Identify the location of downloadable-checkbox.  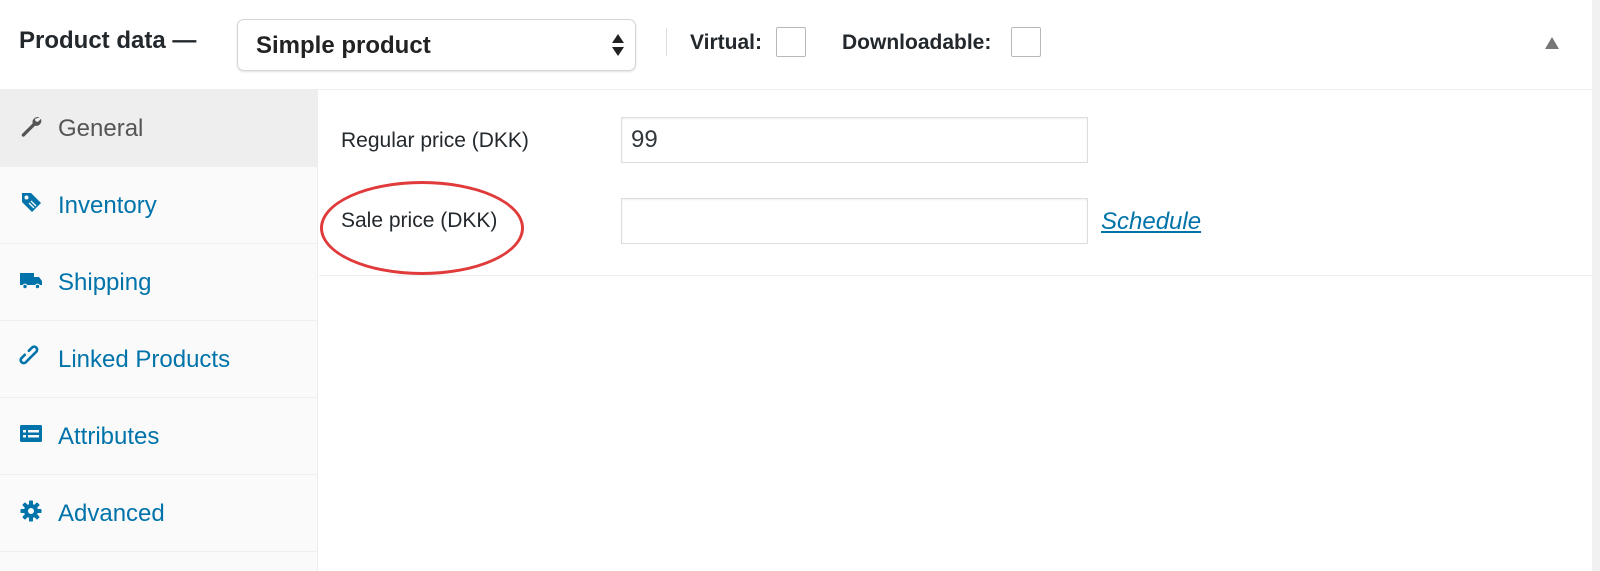
(1026, 42).